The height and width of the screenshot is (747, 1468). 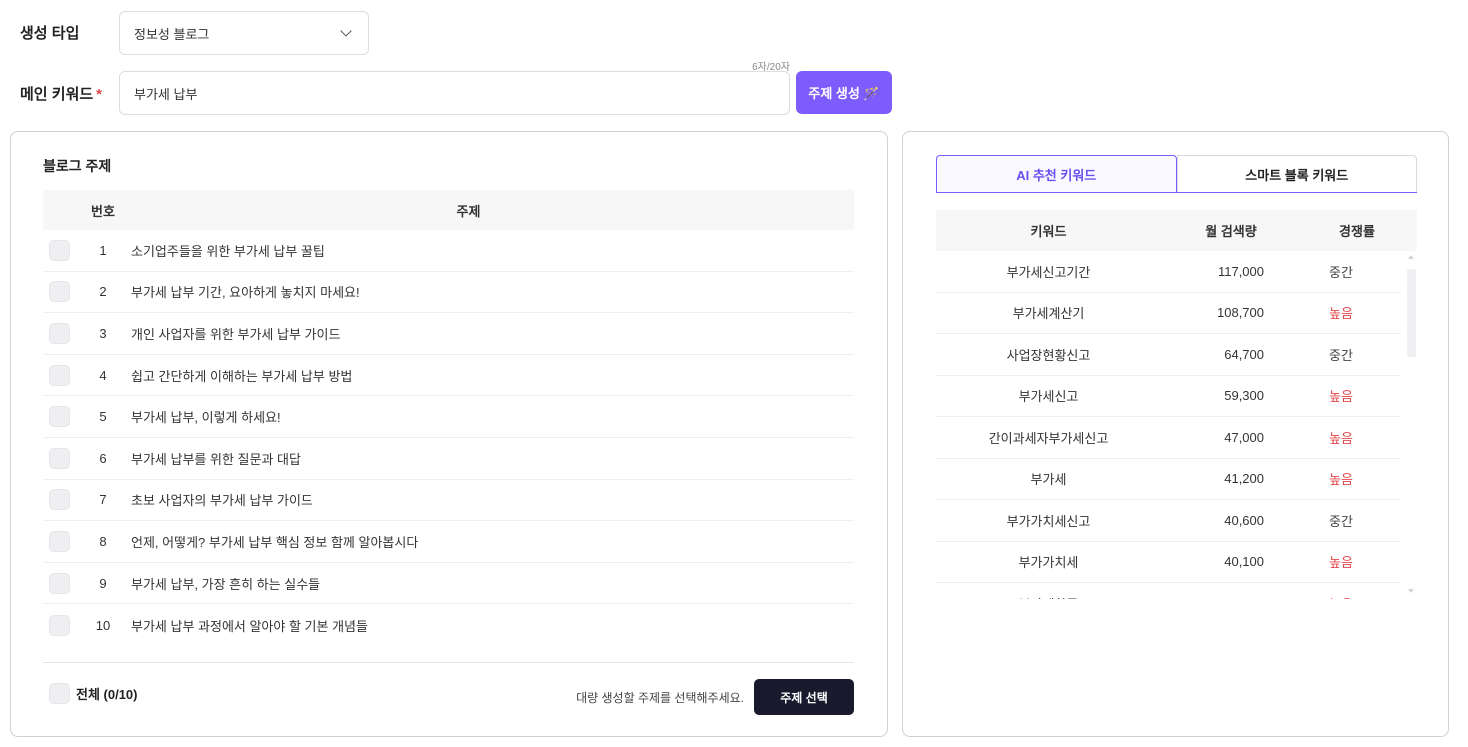 What do you see at coordinates (228, 251) in the screenshot?
I see `topic-text: 소기업주들을 위한 부가세 납부 꿀팁` at bounding box center [228, 251].